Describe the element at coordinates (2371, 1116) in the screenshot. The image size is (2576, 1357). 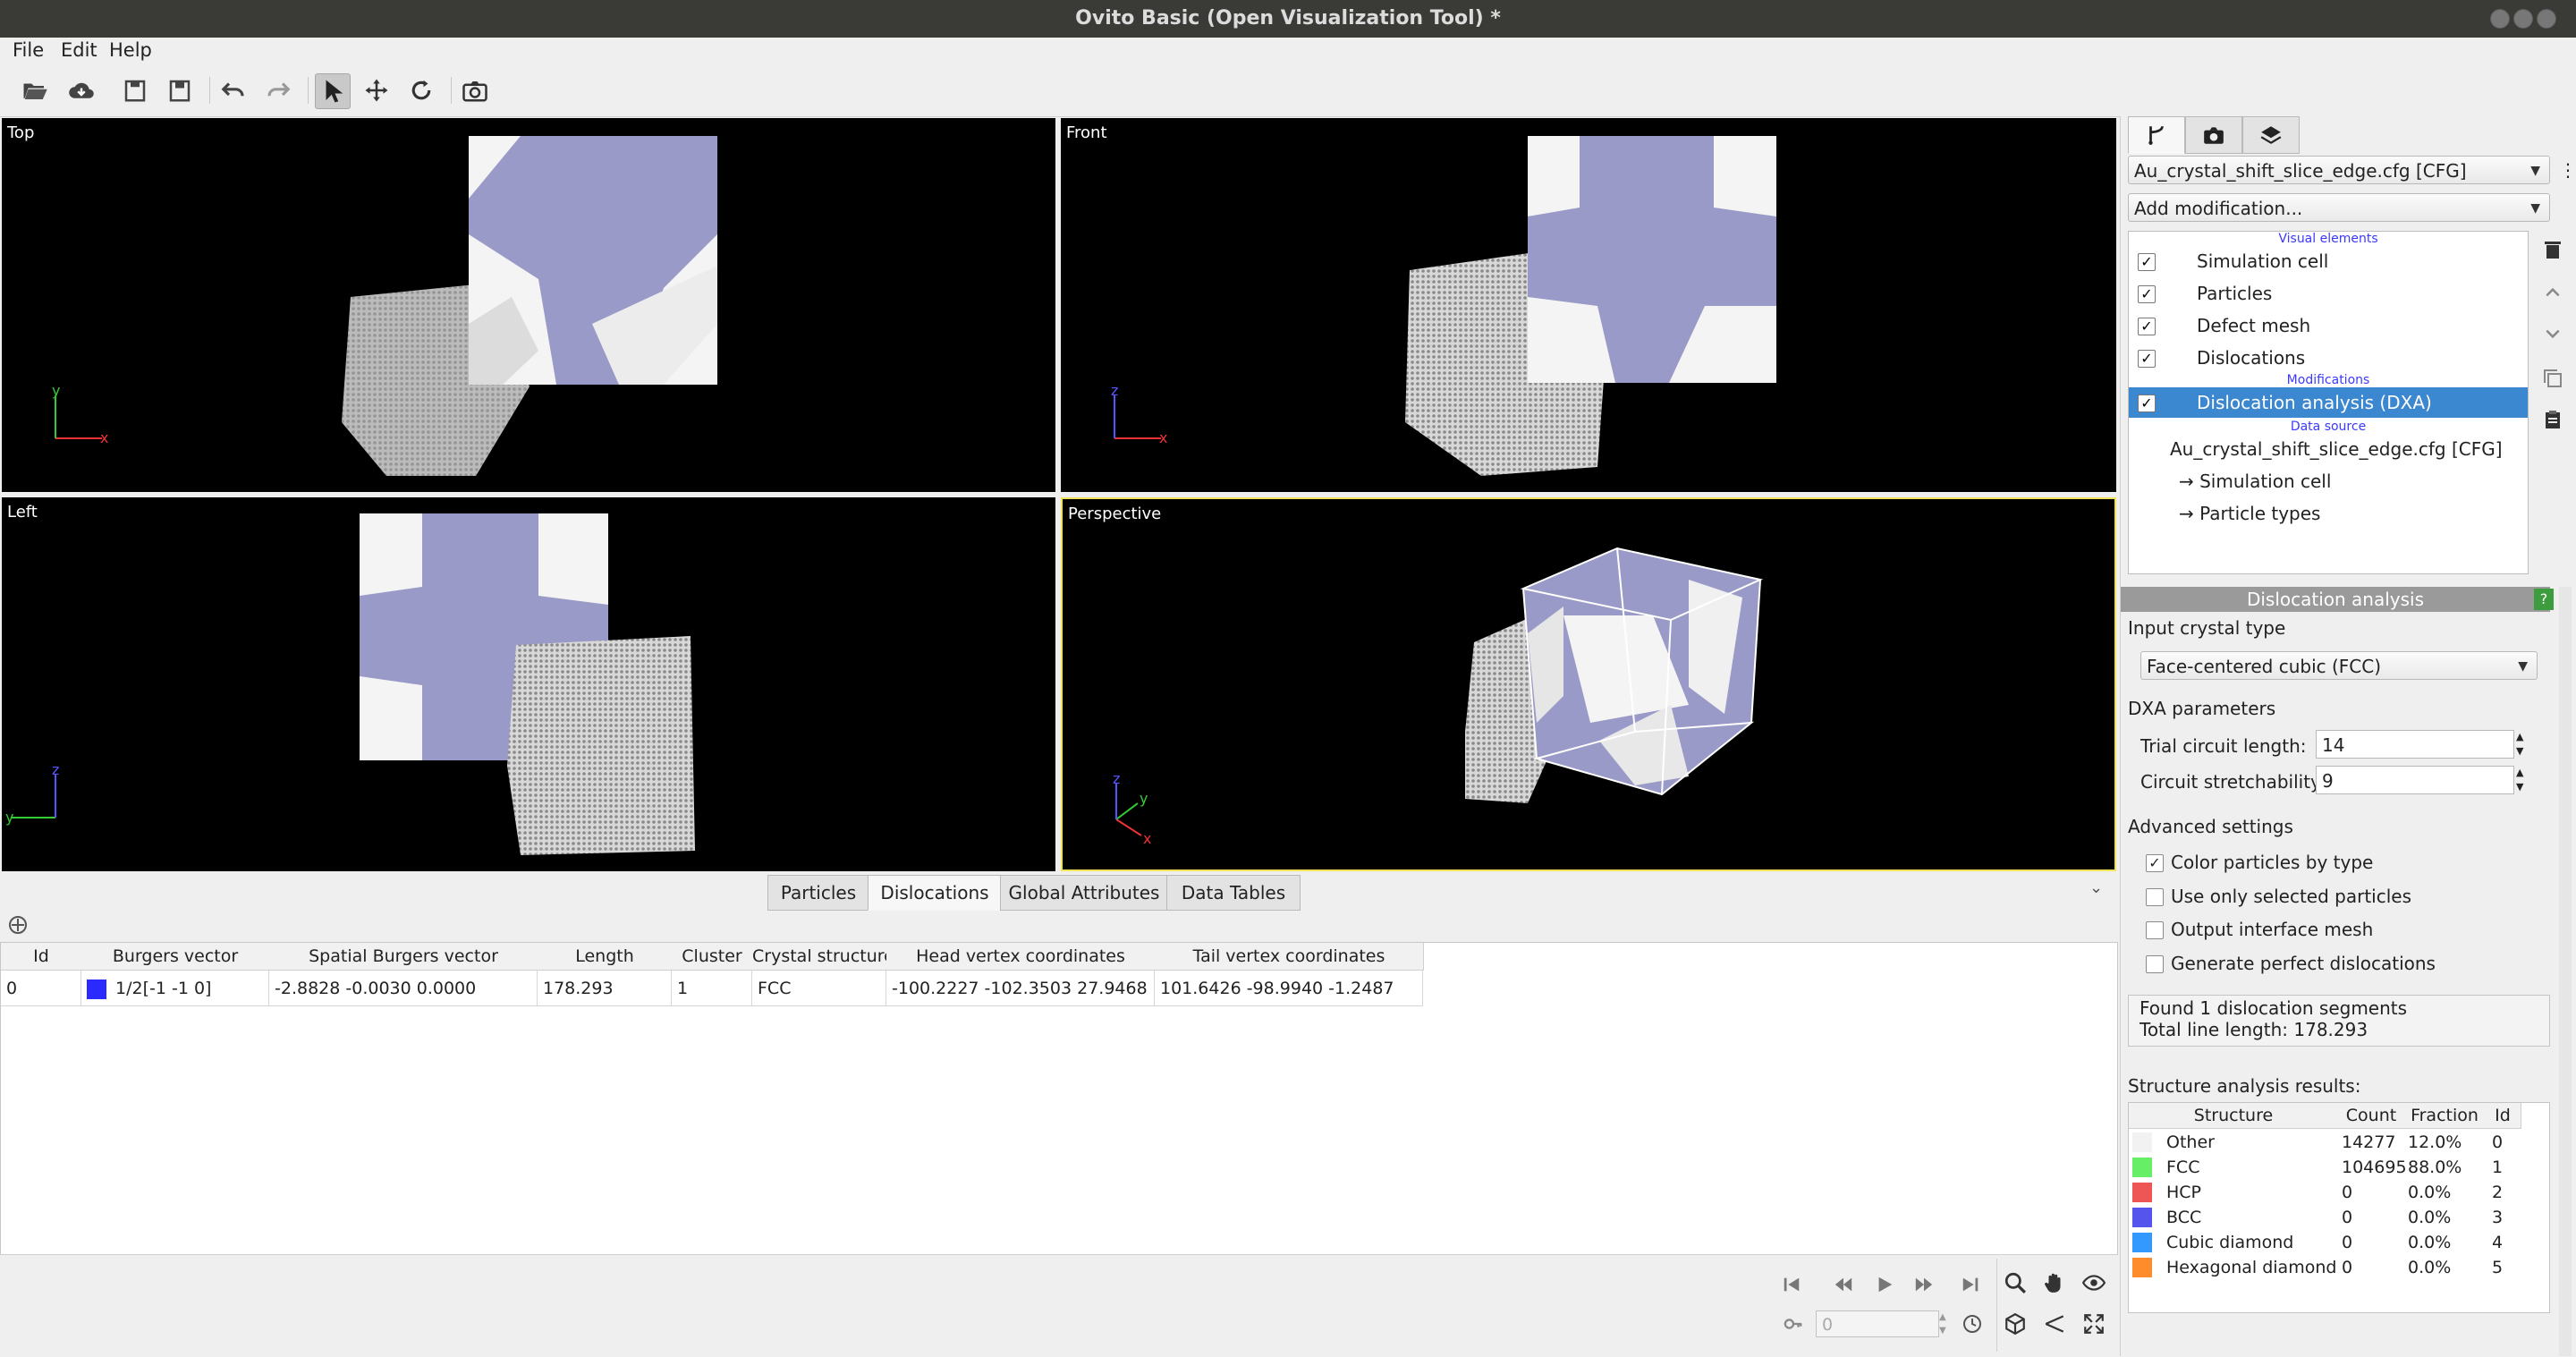
I see `column-header: Count` at that location.